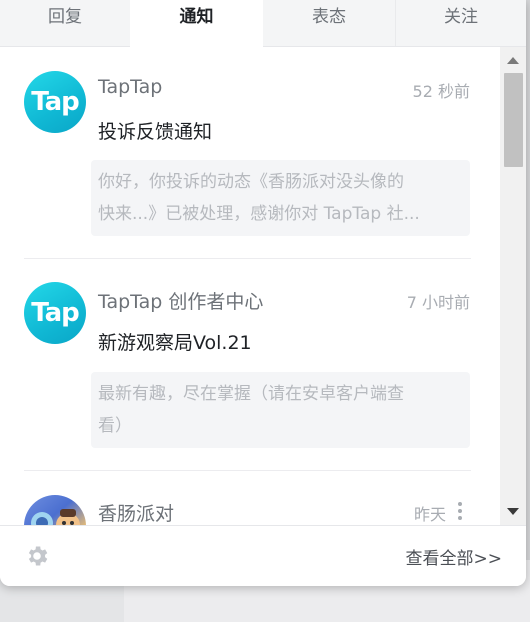 The height and width of the screenshot is (622, 530). Describe the element at coordinates (513, 511) in the screenshot. I see `scroll-down-icon` at that location.